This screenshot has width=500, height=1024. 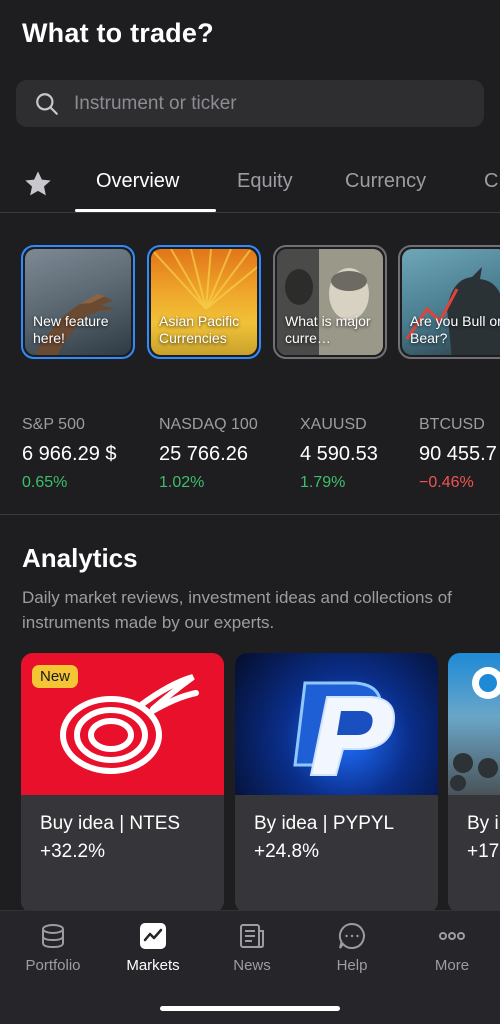 What do you see at coordinates (483, 823) in the screenshot?
I see `card-title: By i` at bounding box center [483, 823].